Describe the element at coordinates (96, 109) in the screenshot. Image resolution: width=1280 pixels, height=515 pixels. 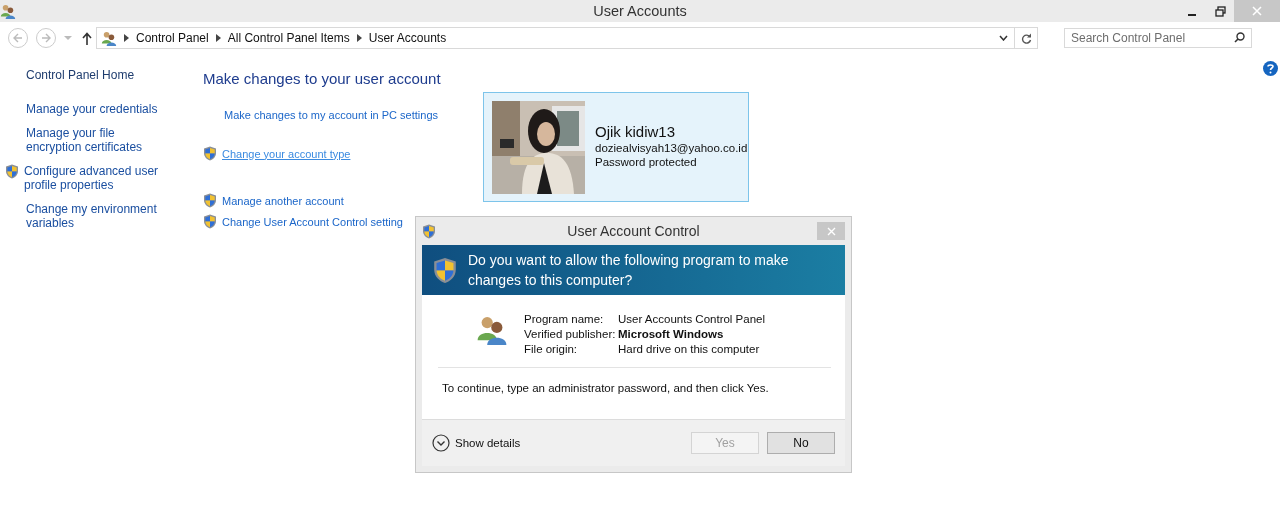
I see `sidebar-link: Manage your credentials` at that location.